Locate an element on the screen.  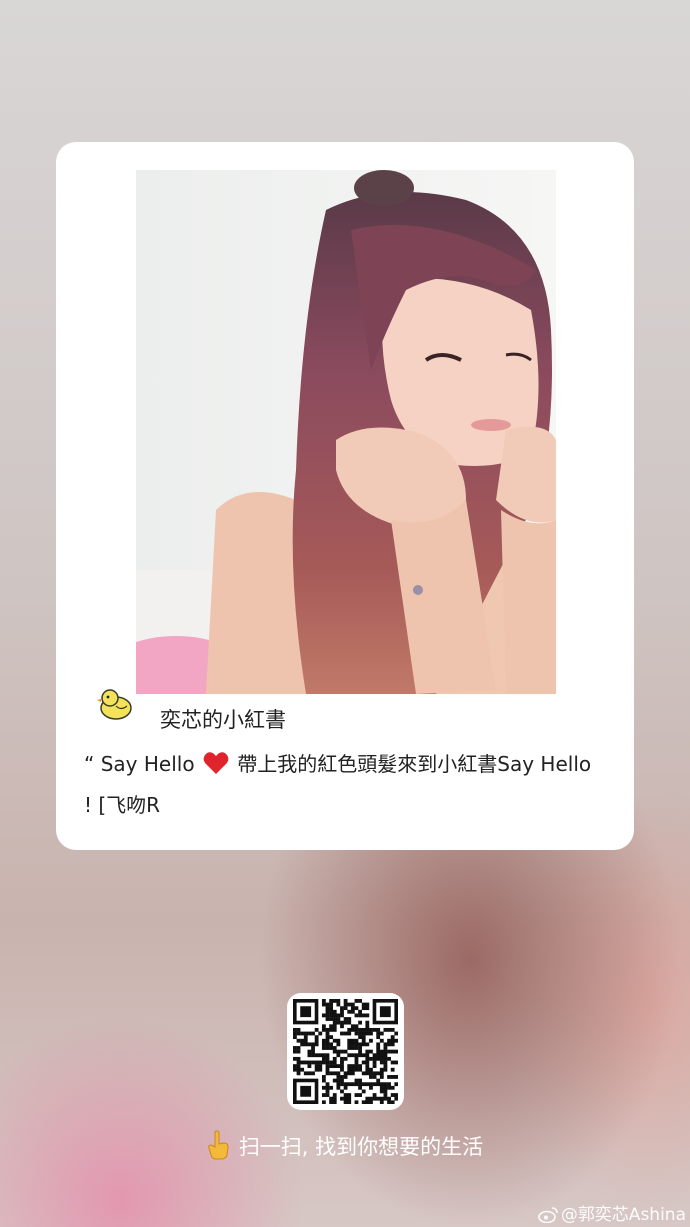
username: 奕芯的小紅書 is located at coordinates (223, 719).